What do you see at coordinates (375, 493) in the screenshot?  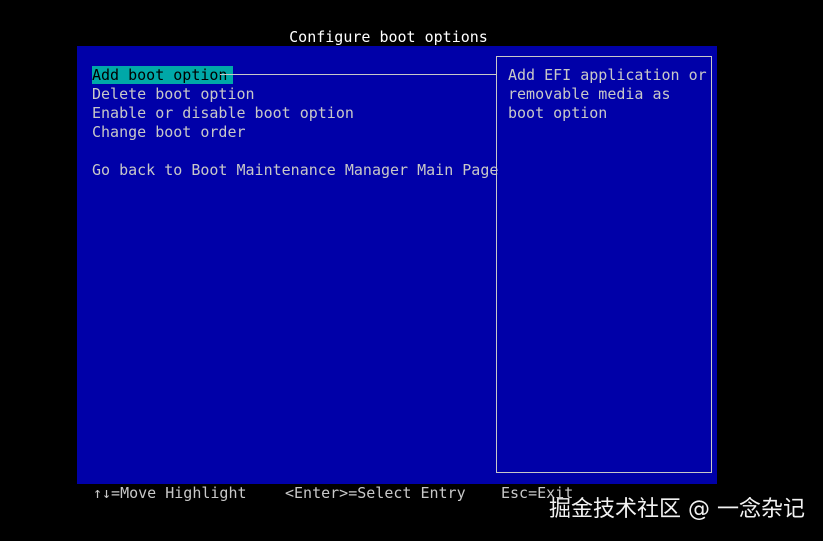 I see `select-entry-hint: <Enter>=Select Entry` at bounding box center [375, 493].